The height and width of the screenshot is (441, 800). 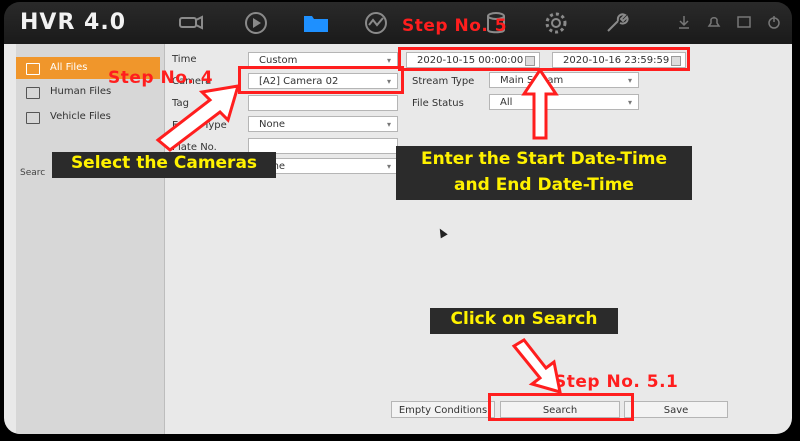 What do you see at coordinates (524, 321) in the screenshot?
I see `click-search-callout: Click on Search` at bounding box center [524, 321].